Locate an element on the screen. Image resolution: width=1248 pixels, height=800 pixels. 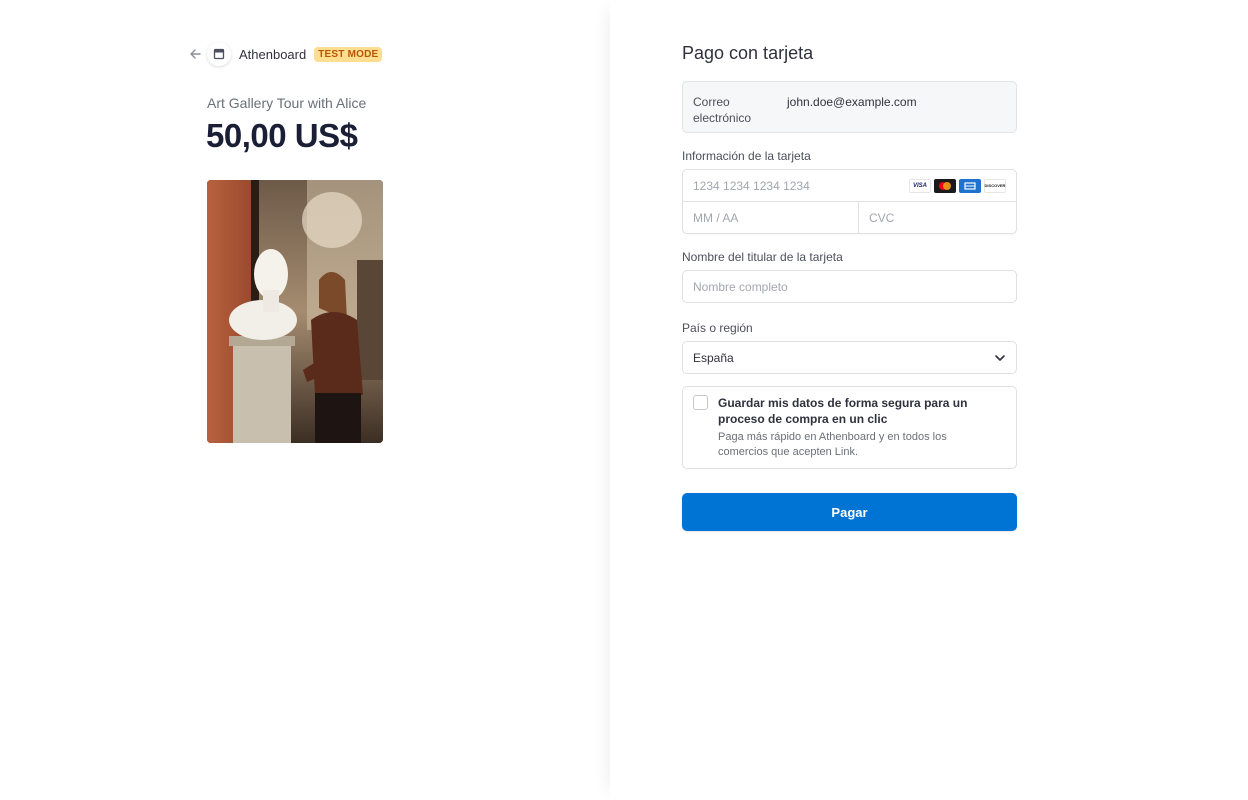
country-selected-value: España is located at coordinates (713, 357).